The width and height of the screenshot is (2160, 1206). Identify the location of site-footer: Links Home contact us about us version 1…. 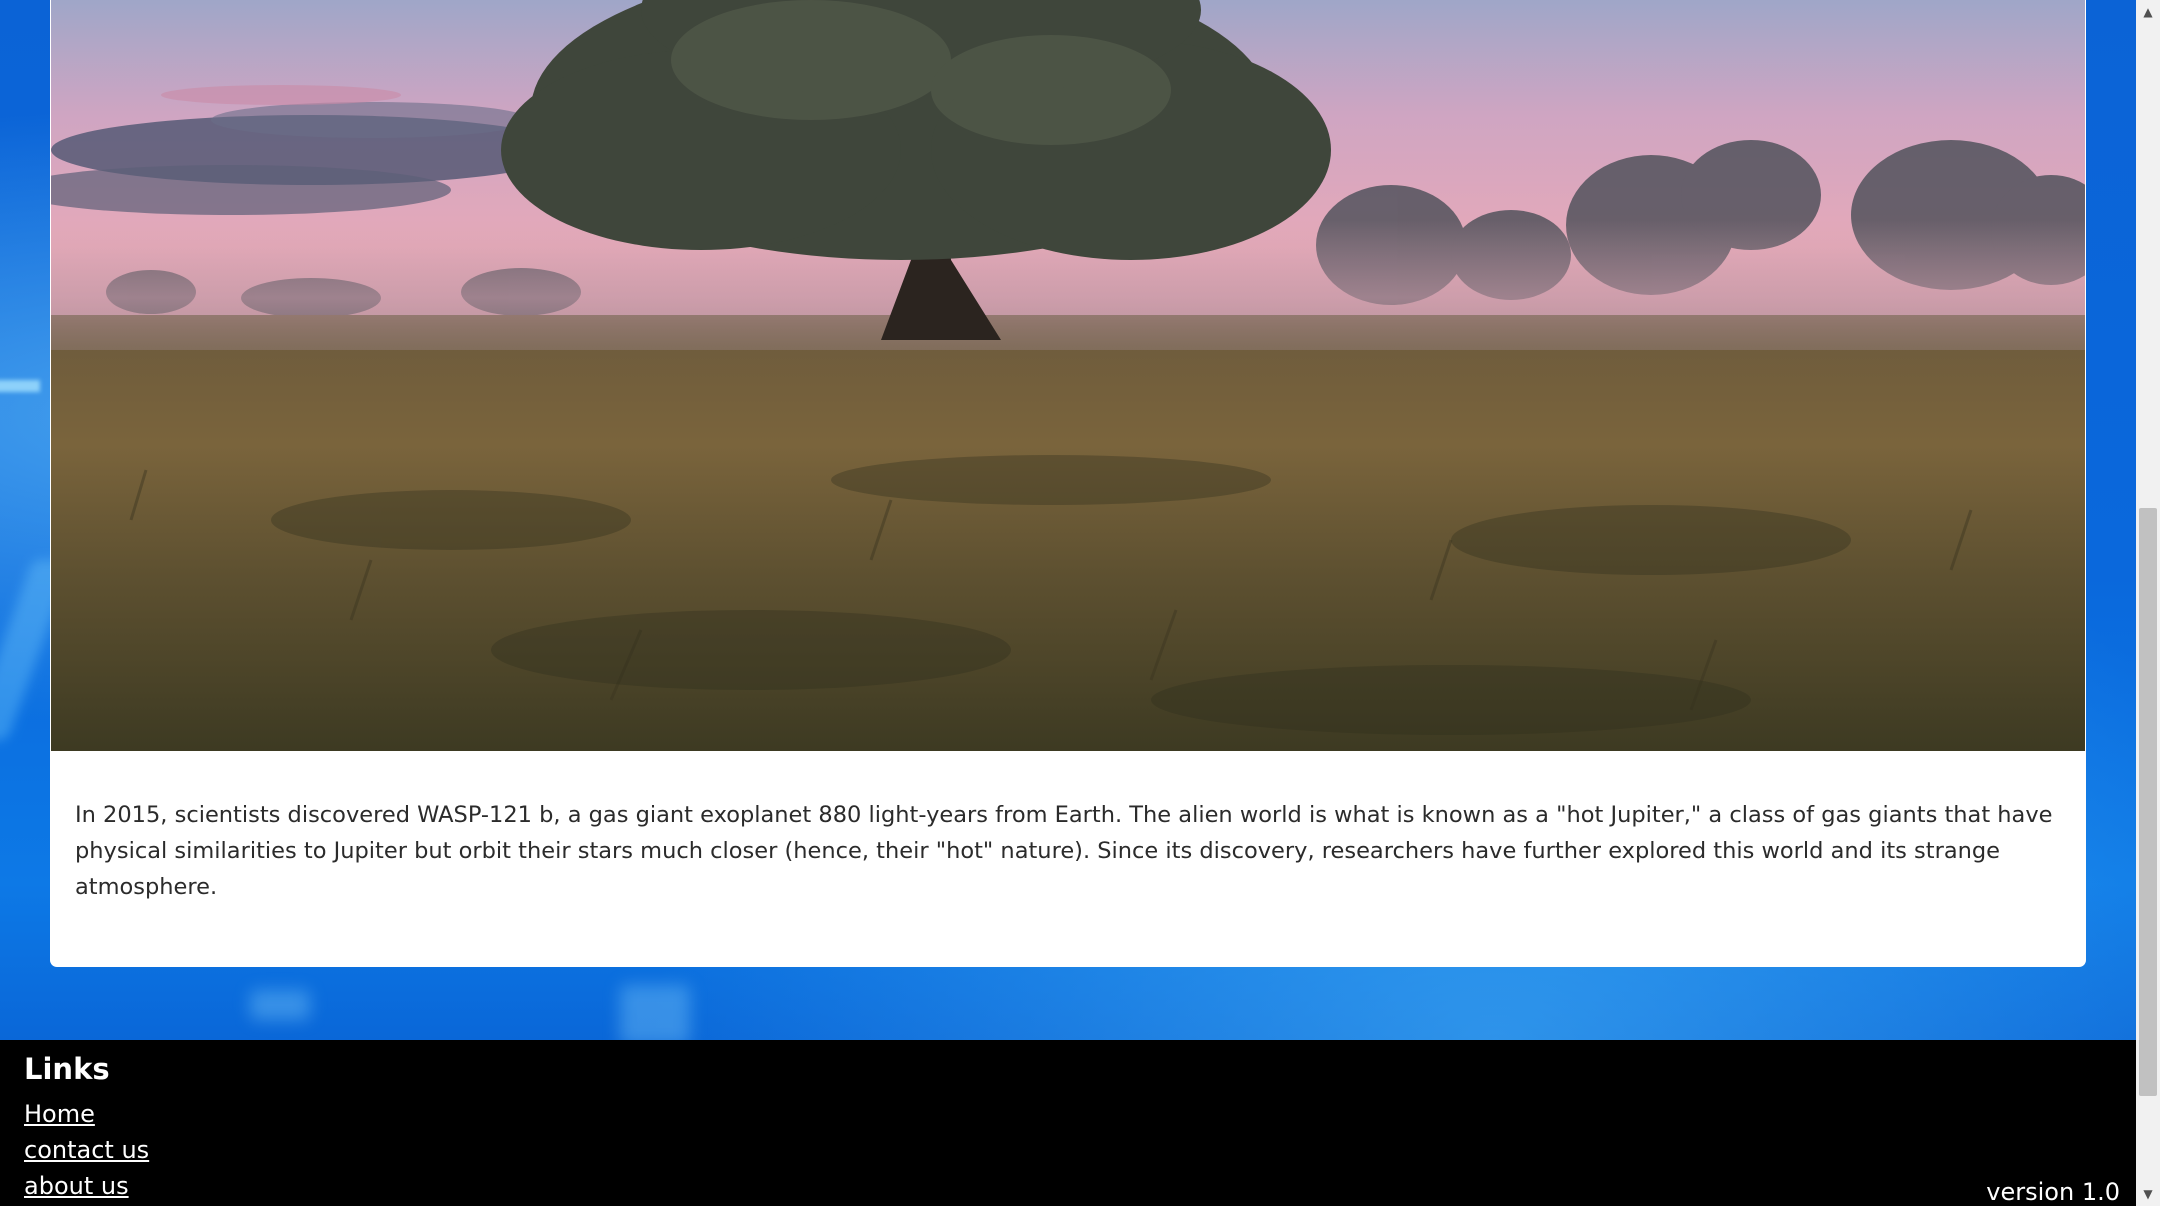
(1068, 1123).